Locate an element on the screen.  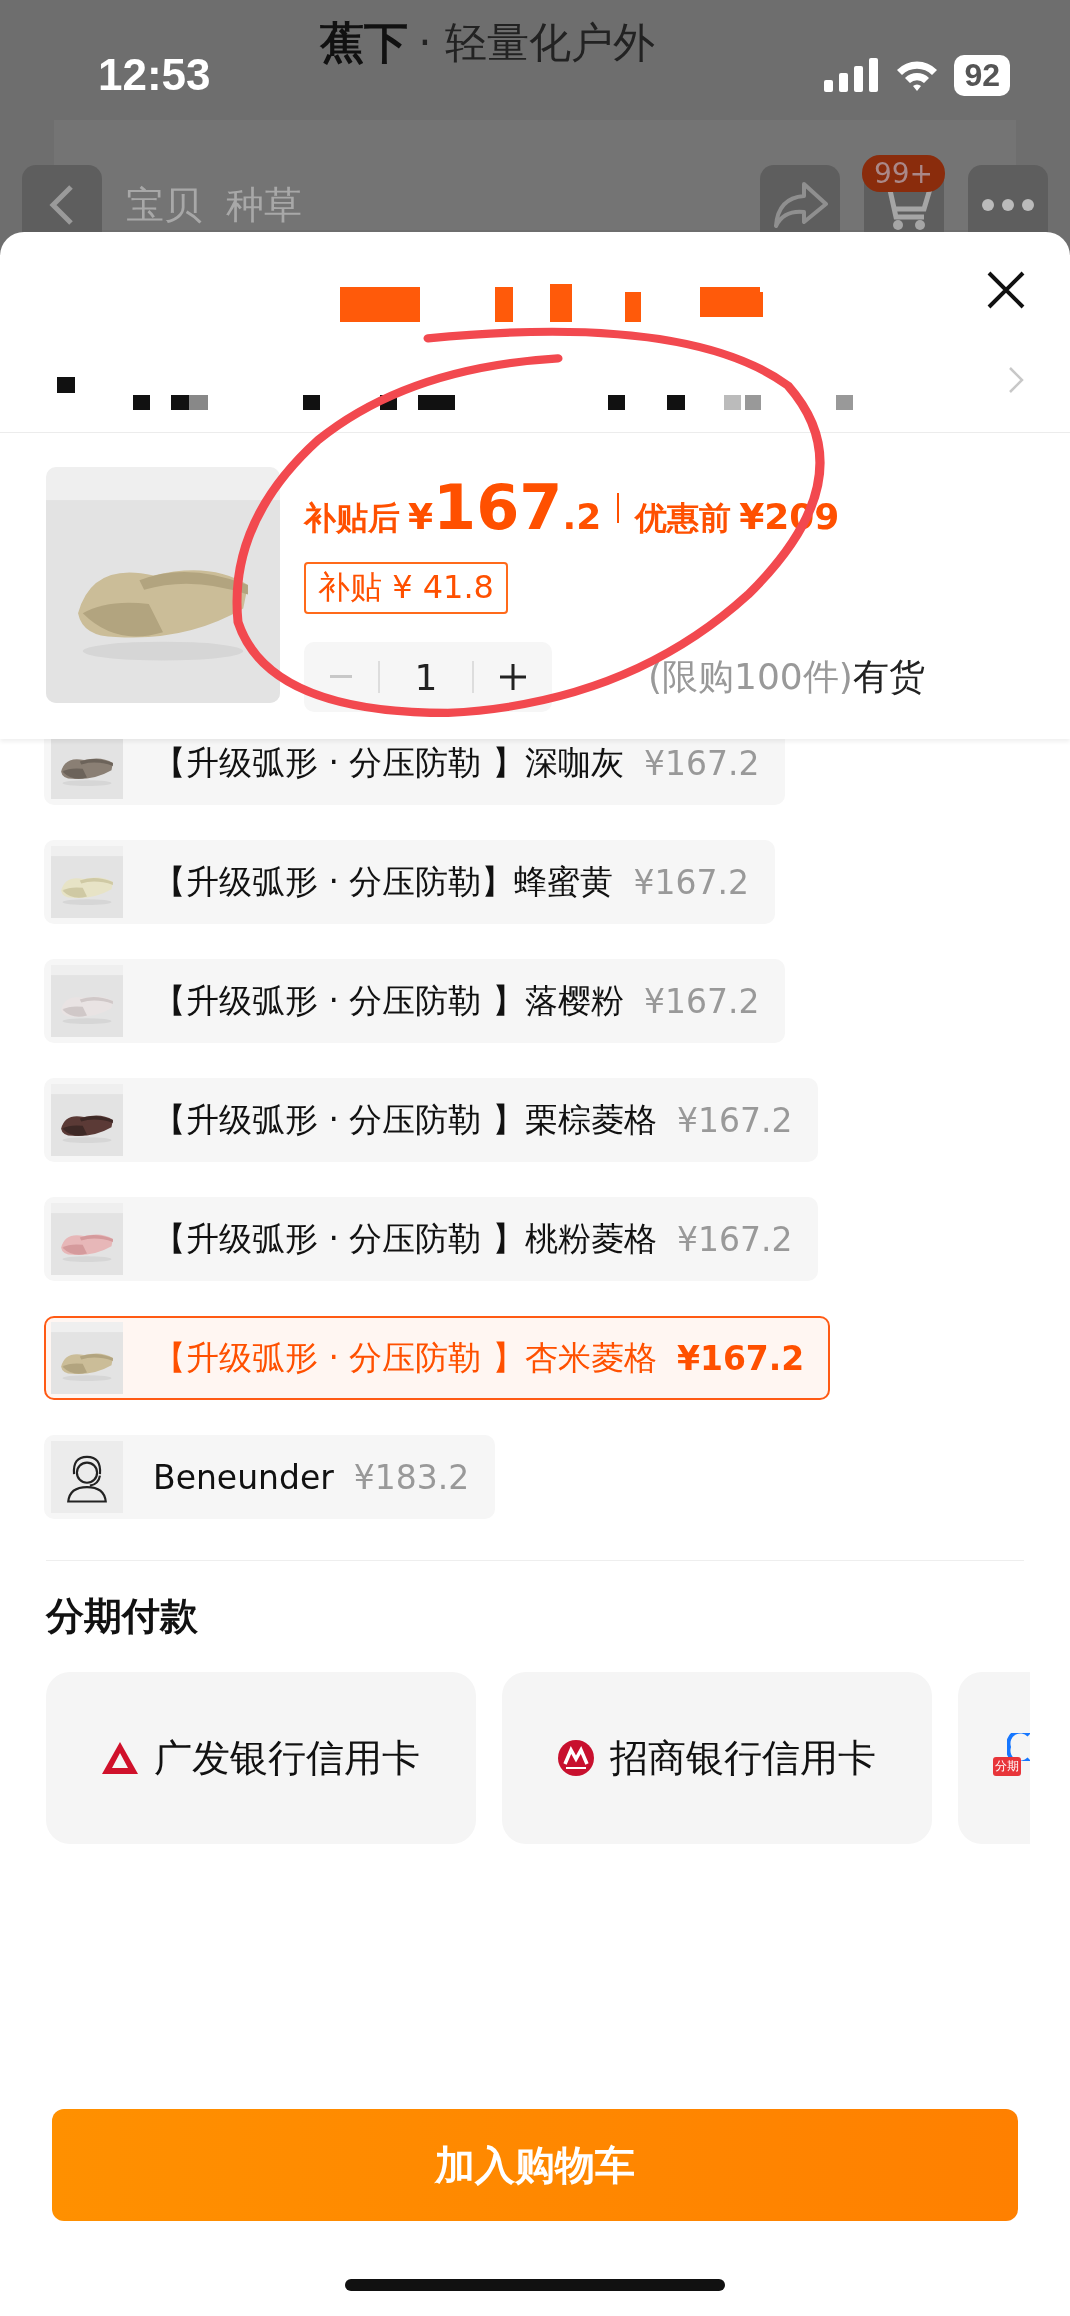
share-icon is located at coordinates (800, 205).